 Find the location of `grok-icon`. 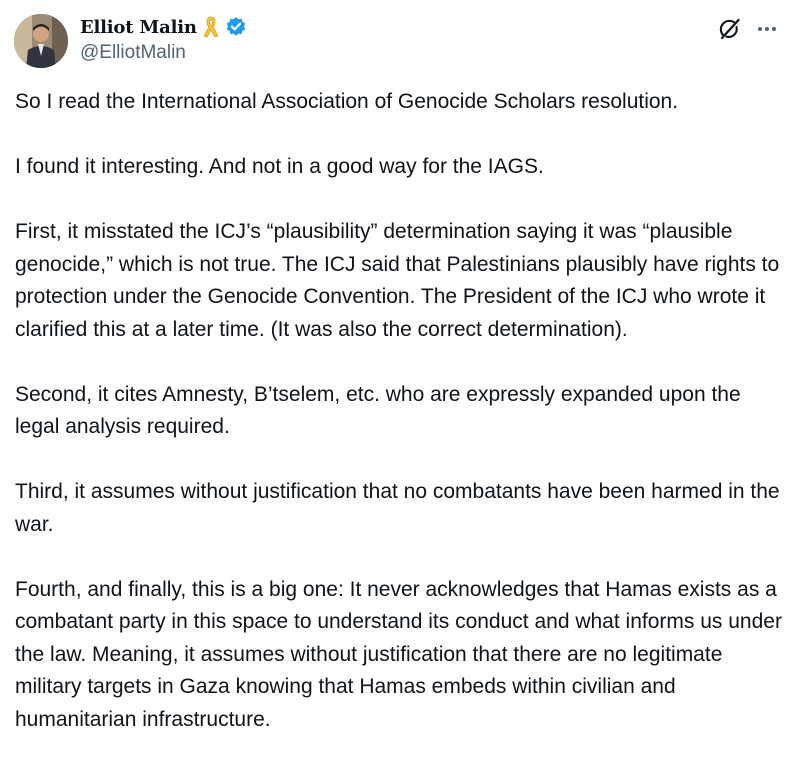

grok-icon is located at coordinates (730, 29).